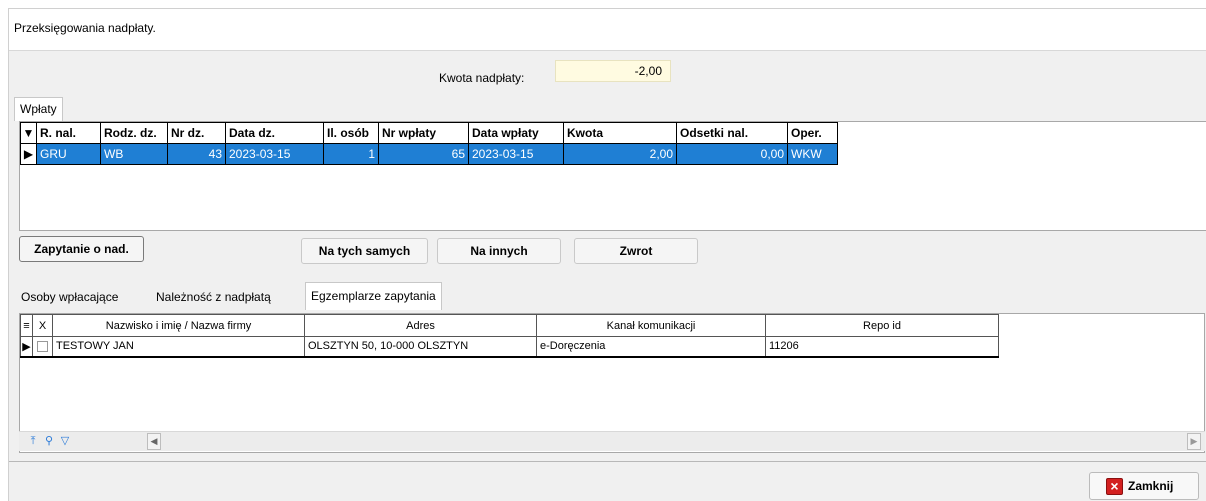  I want to click on cell-data-wplaty: 2023-03-15, so click(516, 154).